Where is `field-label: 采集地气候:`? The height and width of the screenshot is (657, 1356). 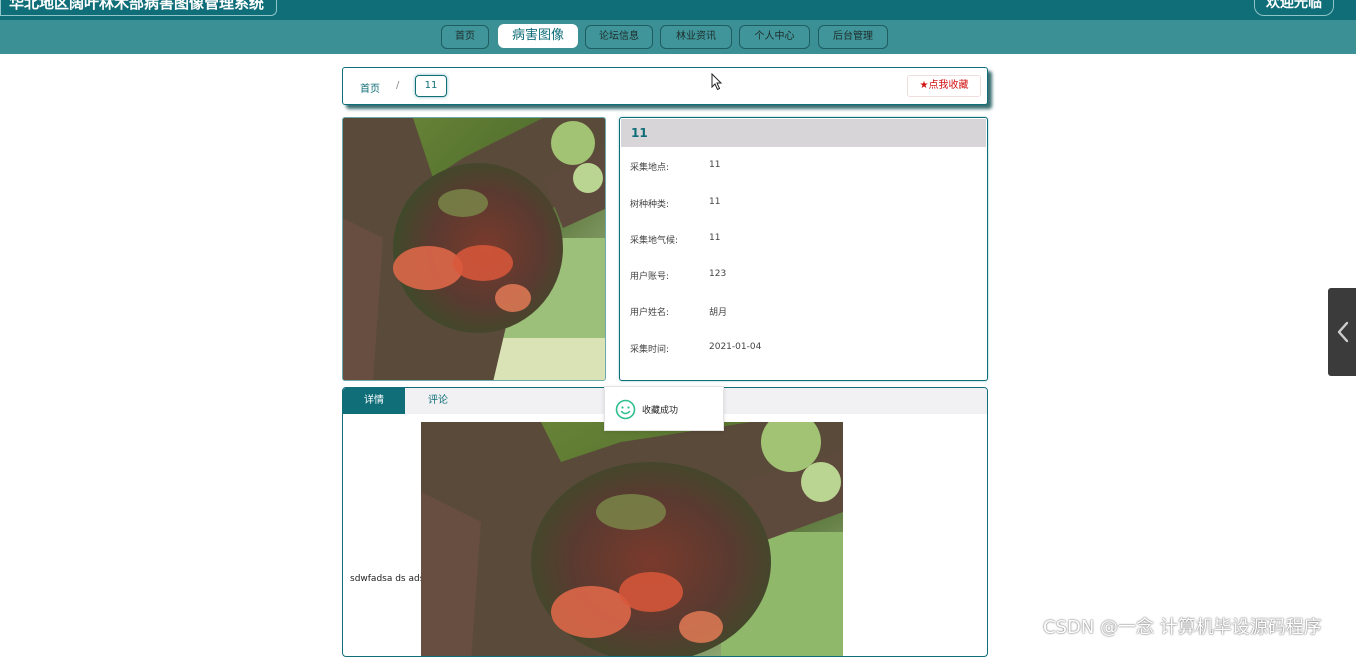 field-label: 采集地气候: is located at coordinates (654, 241).